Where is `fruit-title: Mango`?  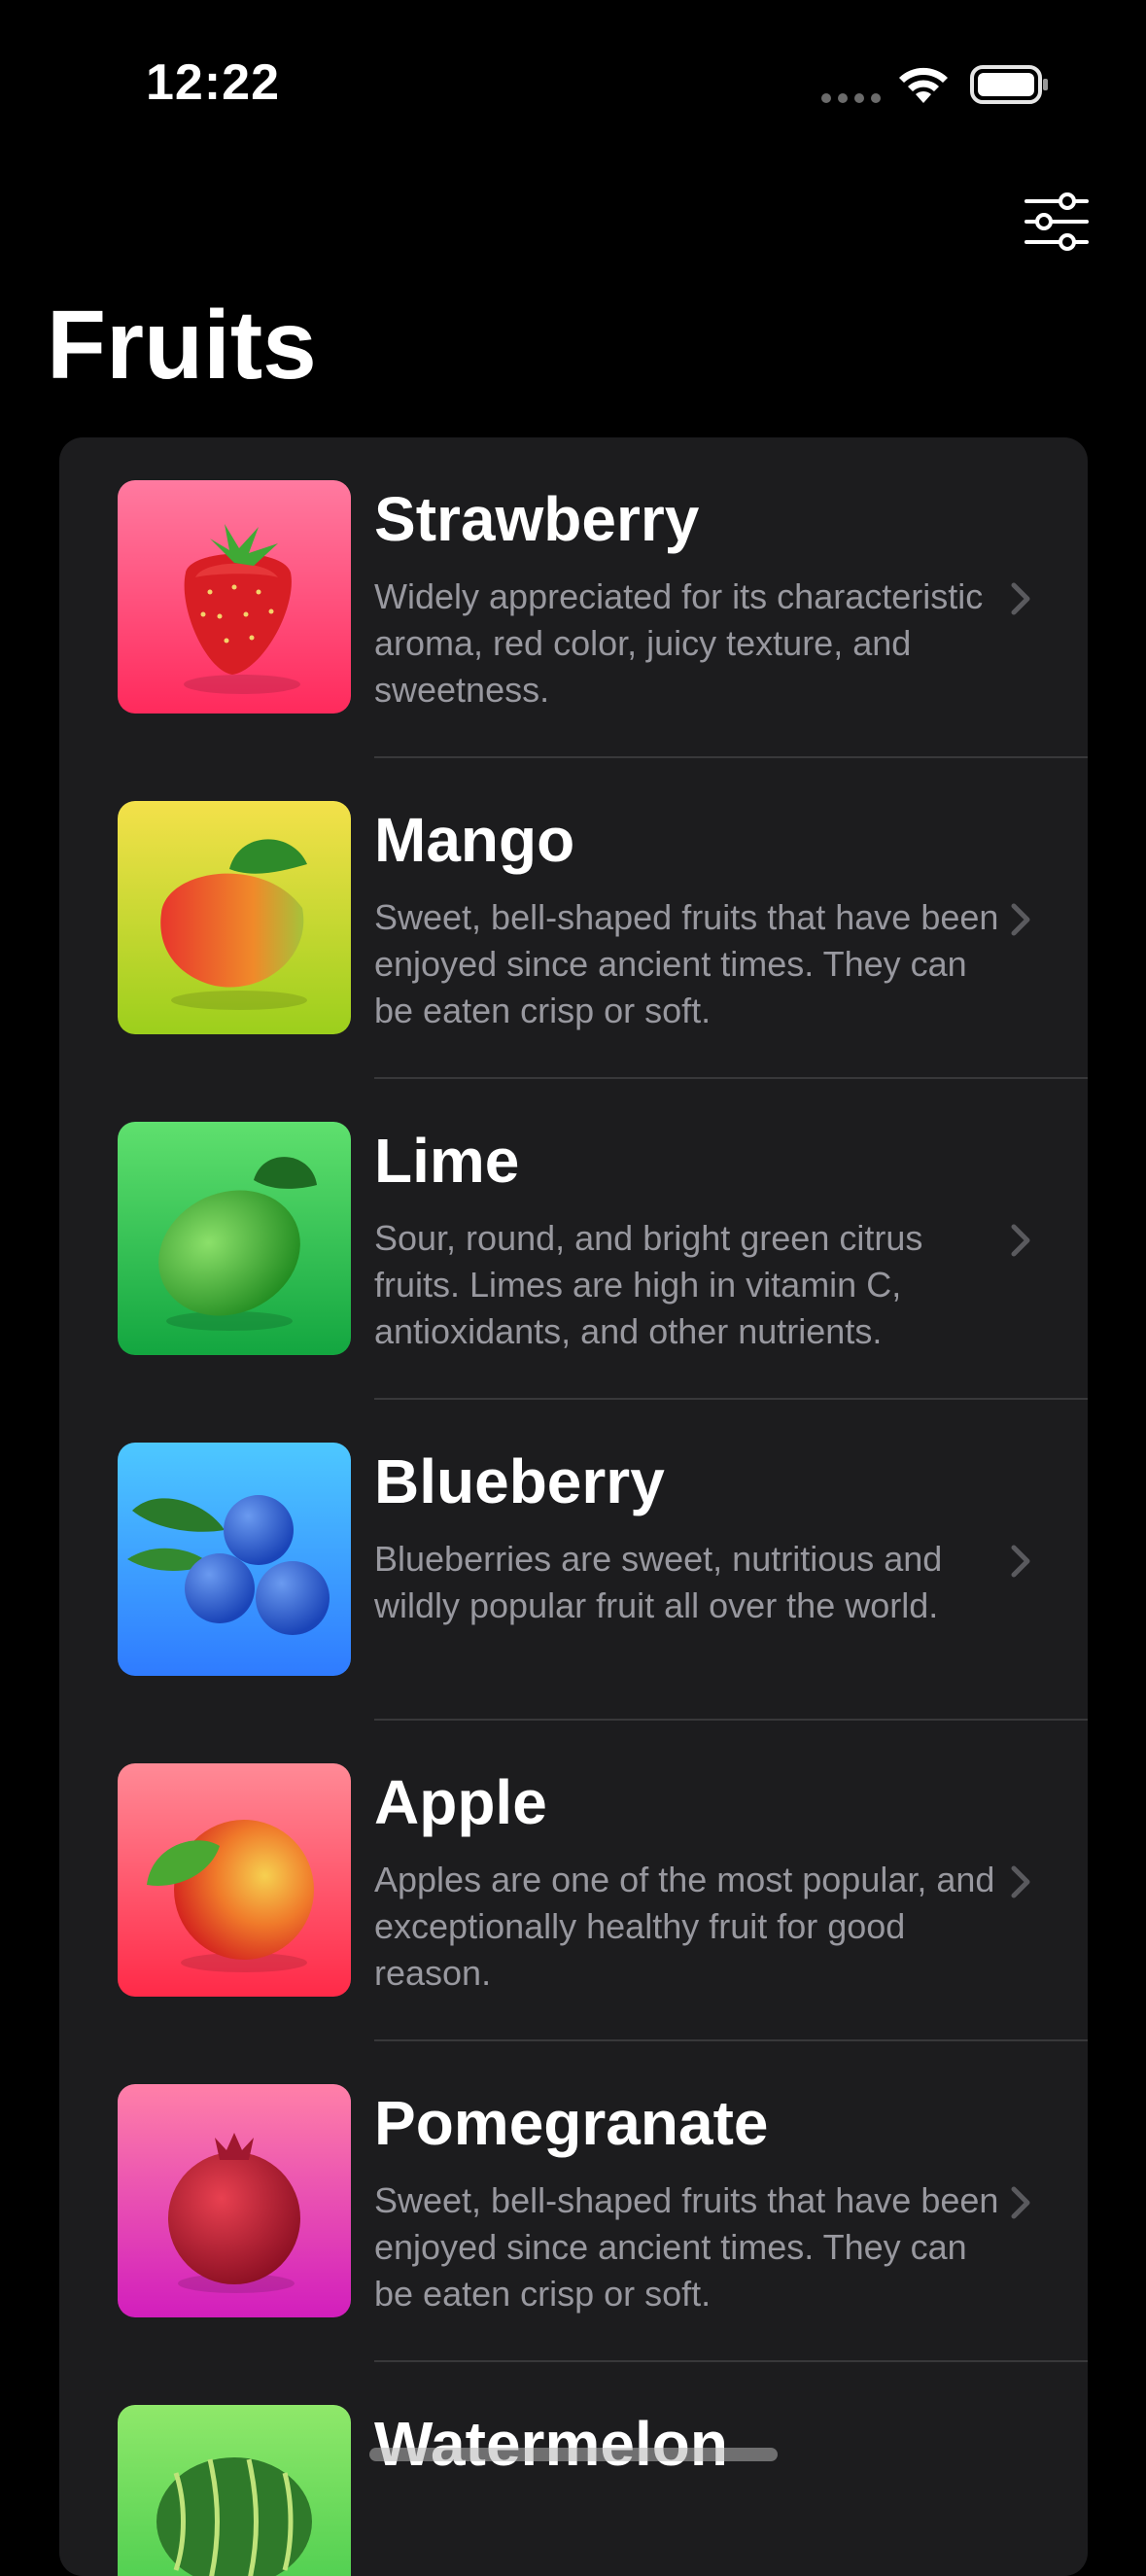
fruit-title: Mango is located at coordinates (475, 840).